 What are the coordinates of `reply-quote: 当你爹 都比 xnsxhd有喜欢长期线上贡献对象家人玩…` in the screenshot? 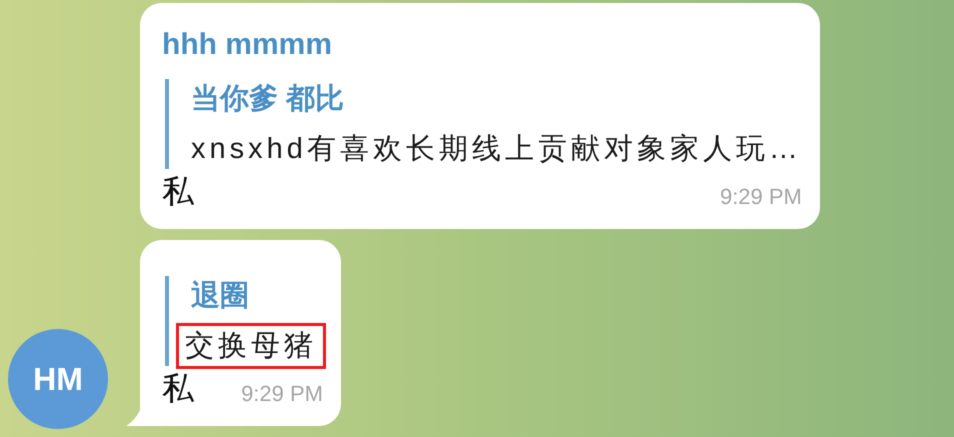 It's located at (483, 124).